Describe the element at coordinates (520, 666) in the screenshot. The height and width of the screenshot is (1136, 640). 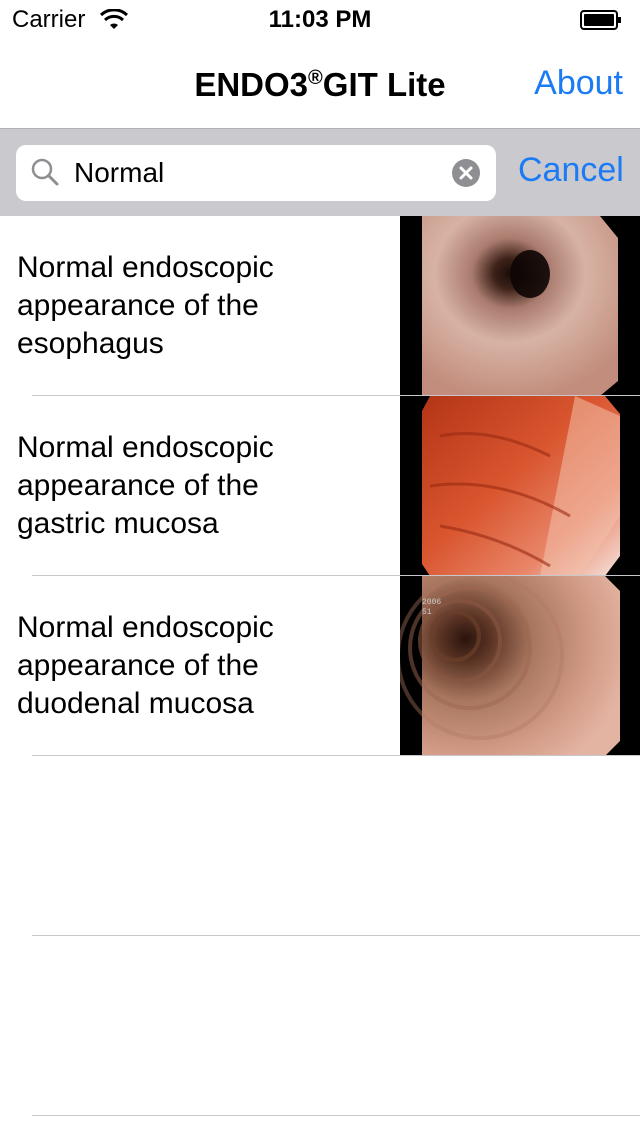
I see `duodenal-mucosa-endoscopy-image: 2006 51` at that location.